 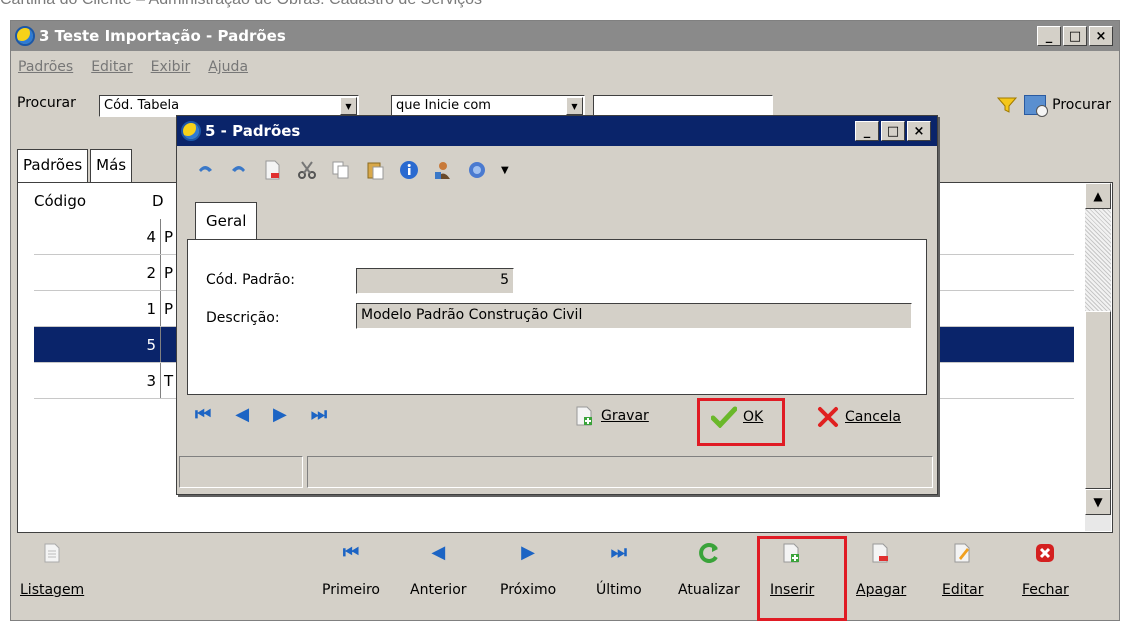 I want to click on dialog-toolbar: ▼, so click(x=343, y=170).